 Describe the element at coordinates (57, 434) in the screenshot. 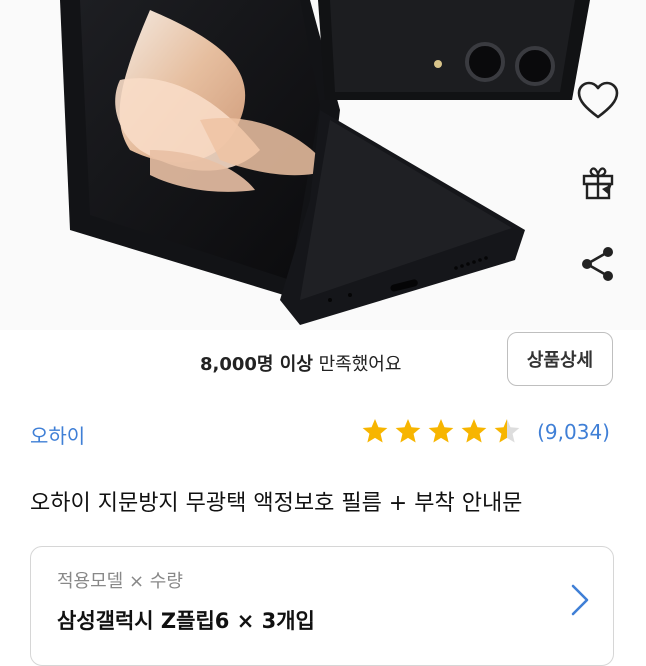

I see `brand-link: 오하이` at that location.